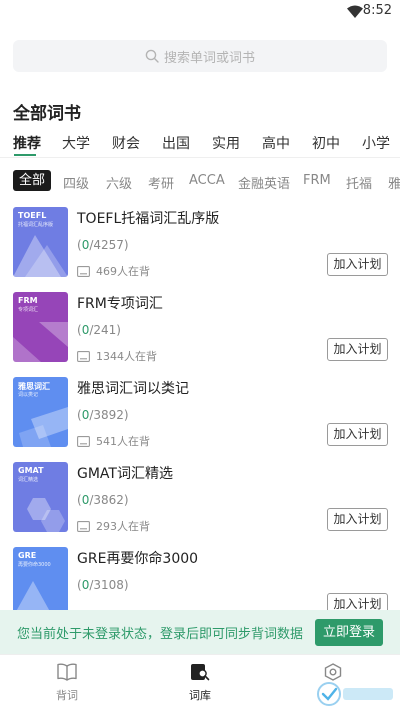 The width and height of the screenshot is (400, 711). What do you see at coordinates (28, 480) in the screenshot?
I see `cover-subtitle: 词汇精选` at bounding box center [28, 480].